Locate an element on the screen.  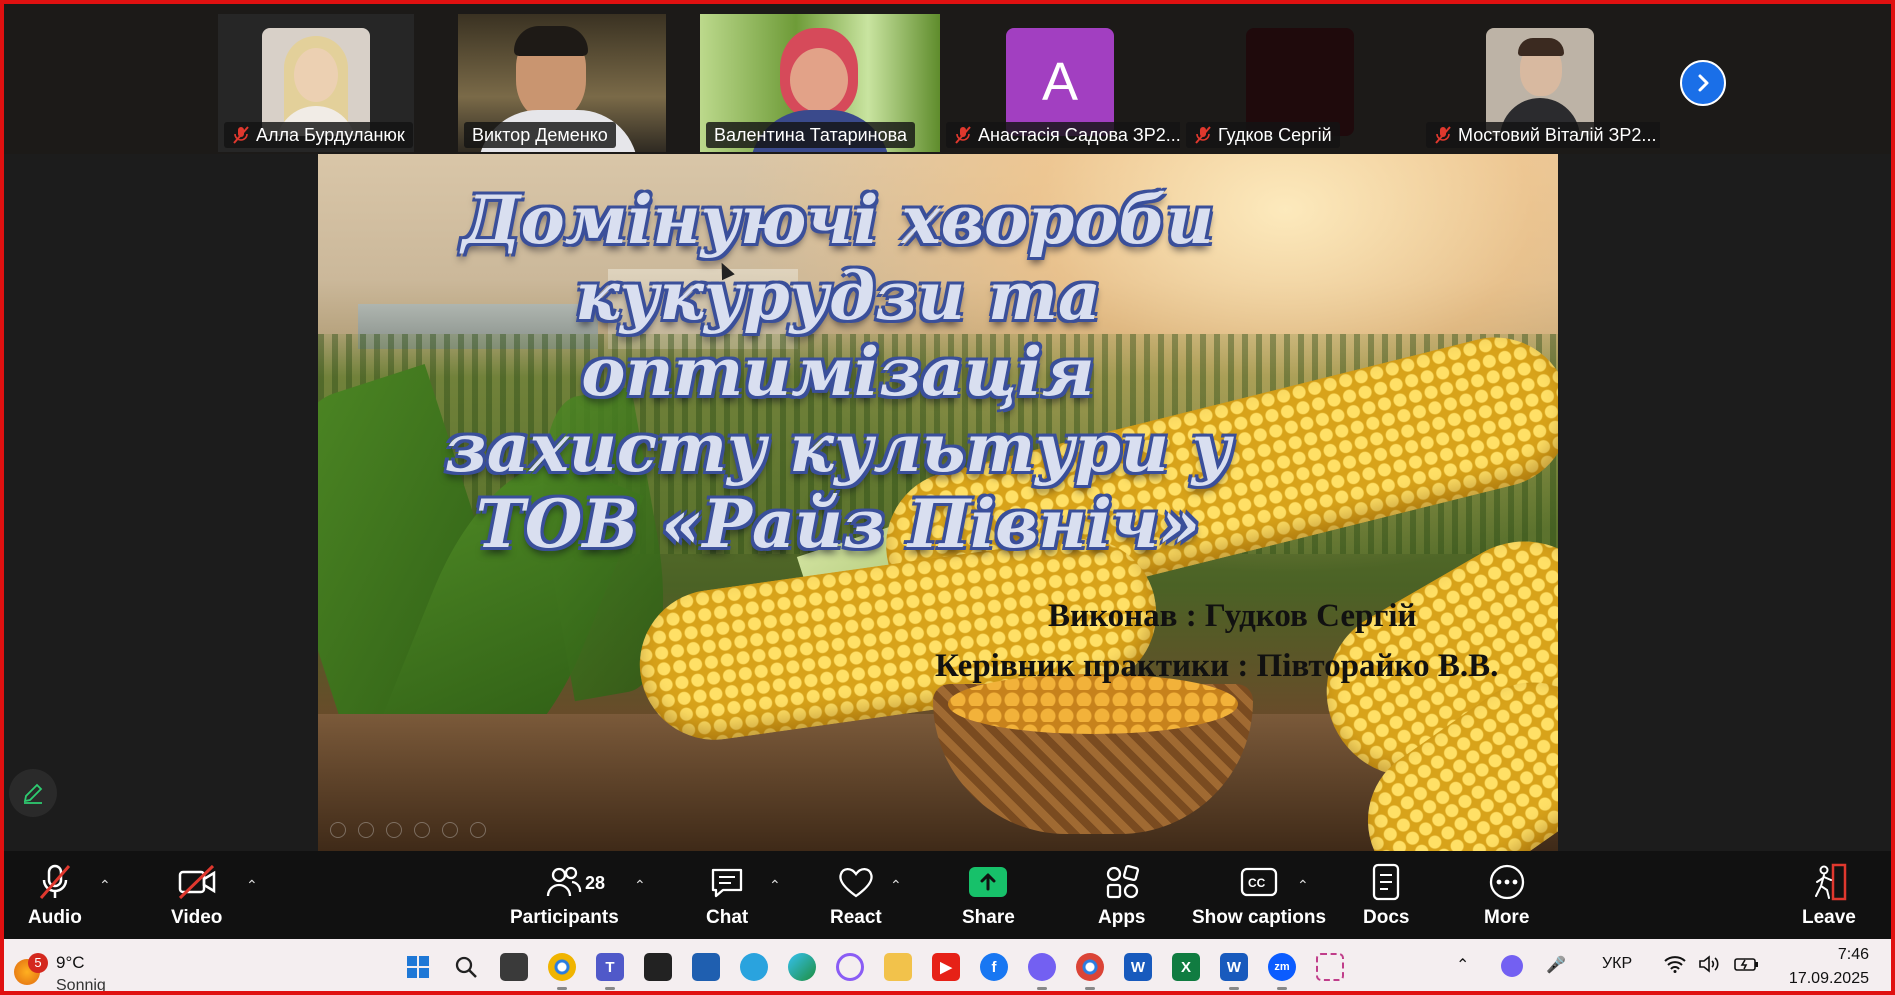
annotate-button is located at coordinates (33, 793).